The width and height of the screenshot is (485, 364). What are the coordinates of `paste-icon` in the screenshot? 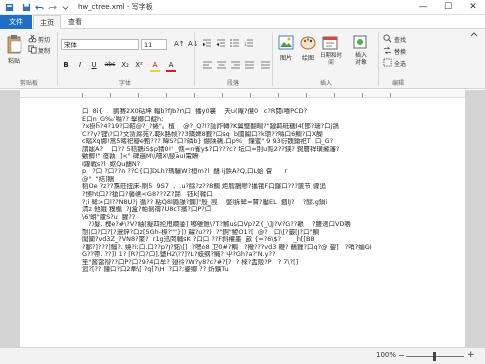 It's located at (14, 44).